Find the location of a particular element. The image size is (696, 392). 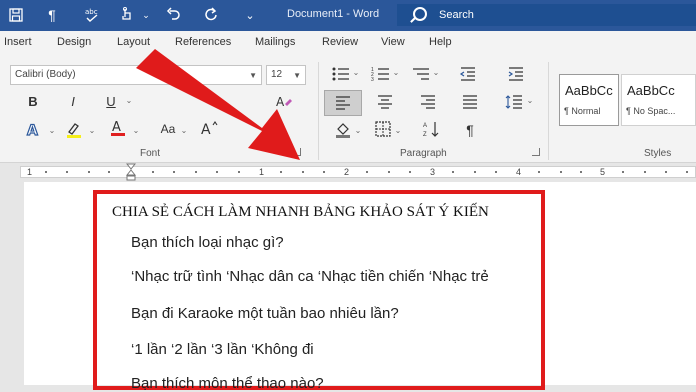

spelling-icon: abc is located at coordinates (92, 15).